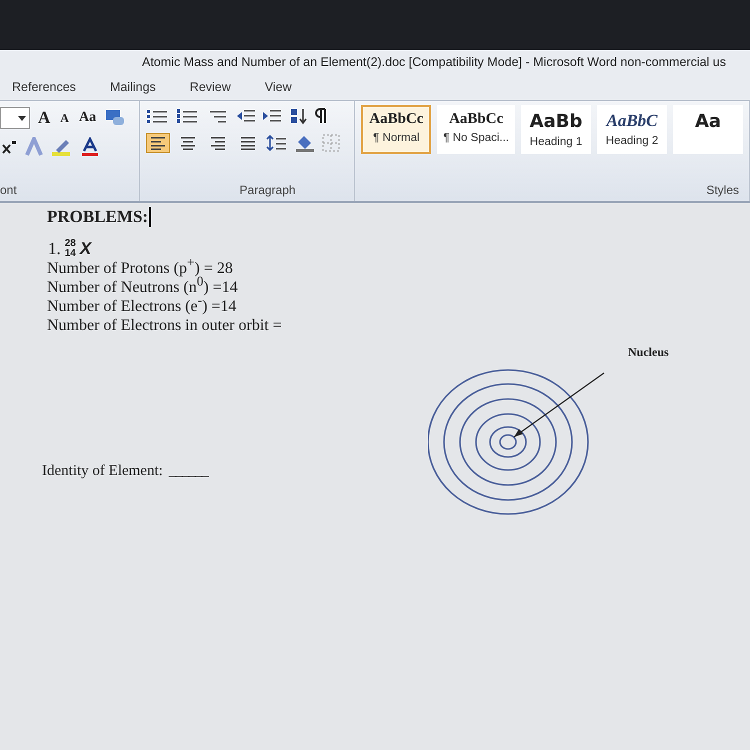 The image size is (750, 750). I want to click on style-button: Aa, so click(708, 129).